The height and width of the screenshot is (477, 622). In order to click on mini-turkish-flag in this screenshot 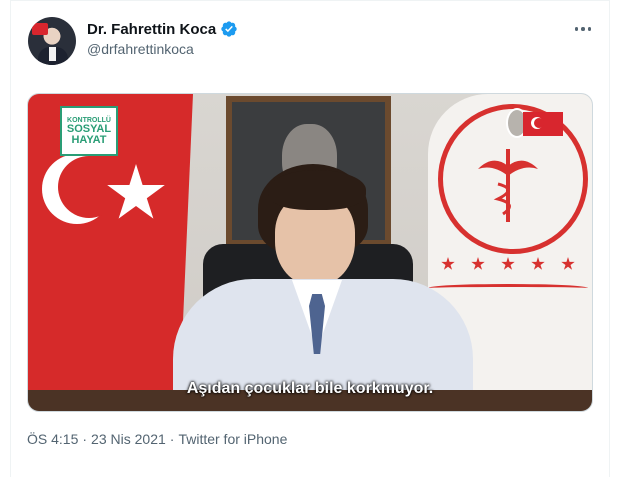, I will do `click(543, 124)`.